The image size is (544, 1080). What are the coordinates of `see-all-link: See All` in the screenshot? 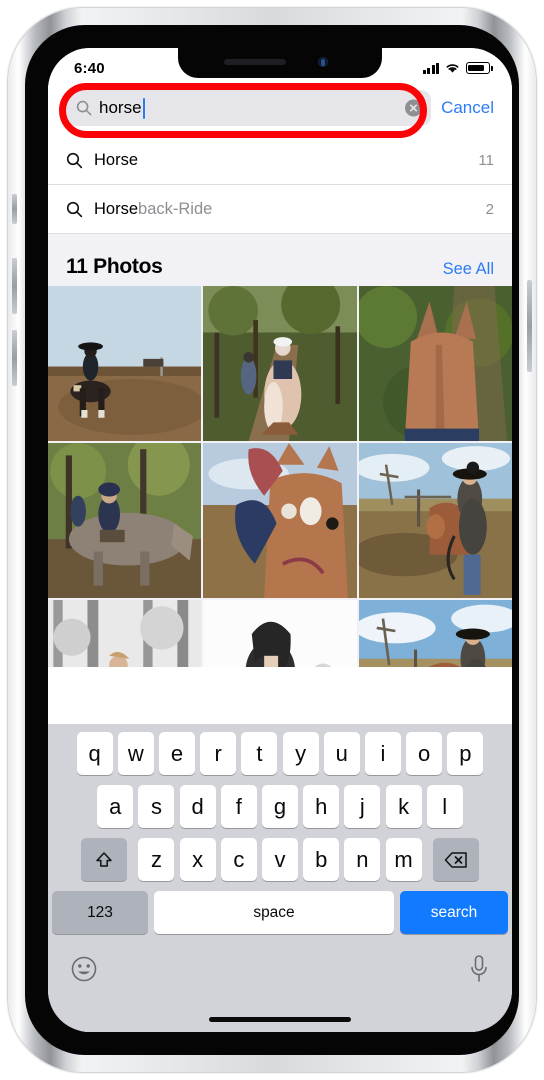 It's located at (468, 269).